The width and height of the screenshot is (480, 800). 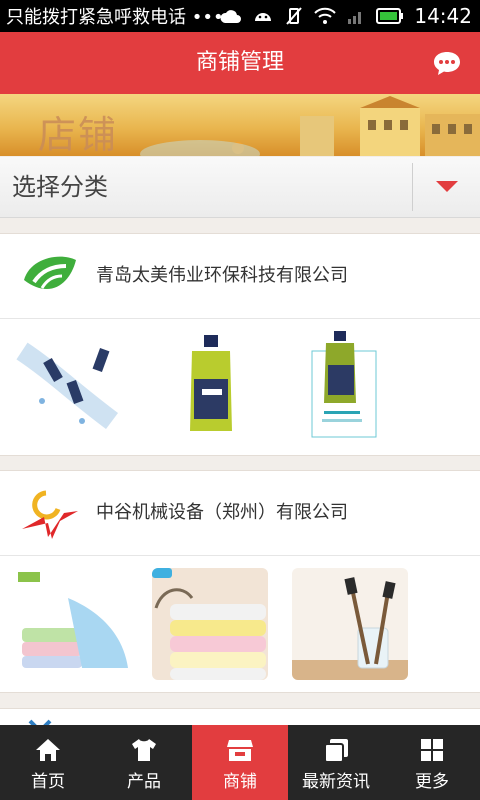 I want to click on app-header: 商铺管理, so click(x=240, y=63).